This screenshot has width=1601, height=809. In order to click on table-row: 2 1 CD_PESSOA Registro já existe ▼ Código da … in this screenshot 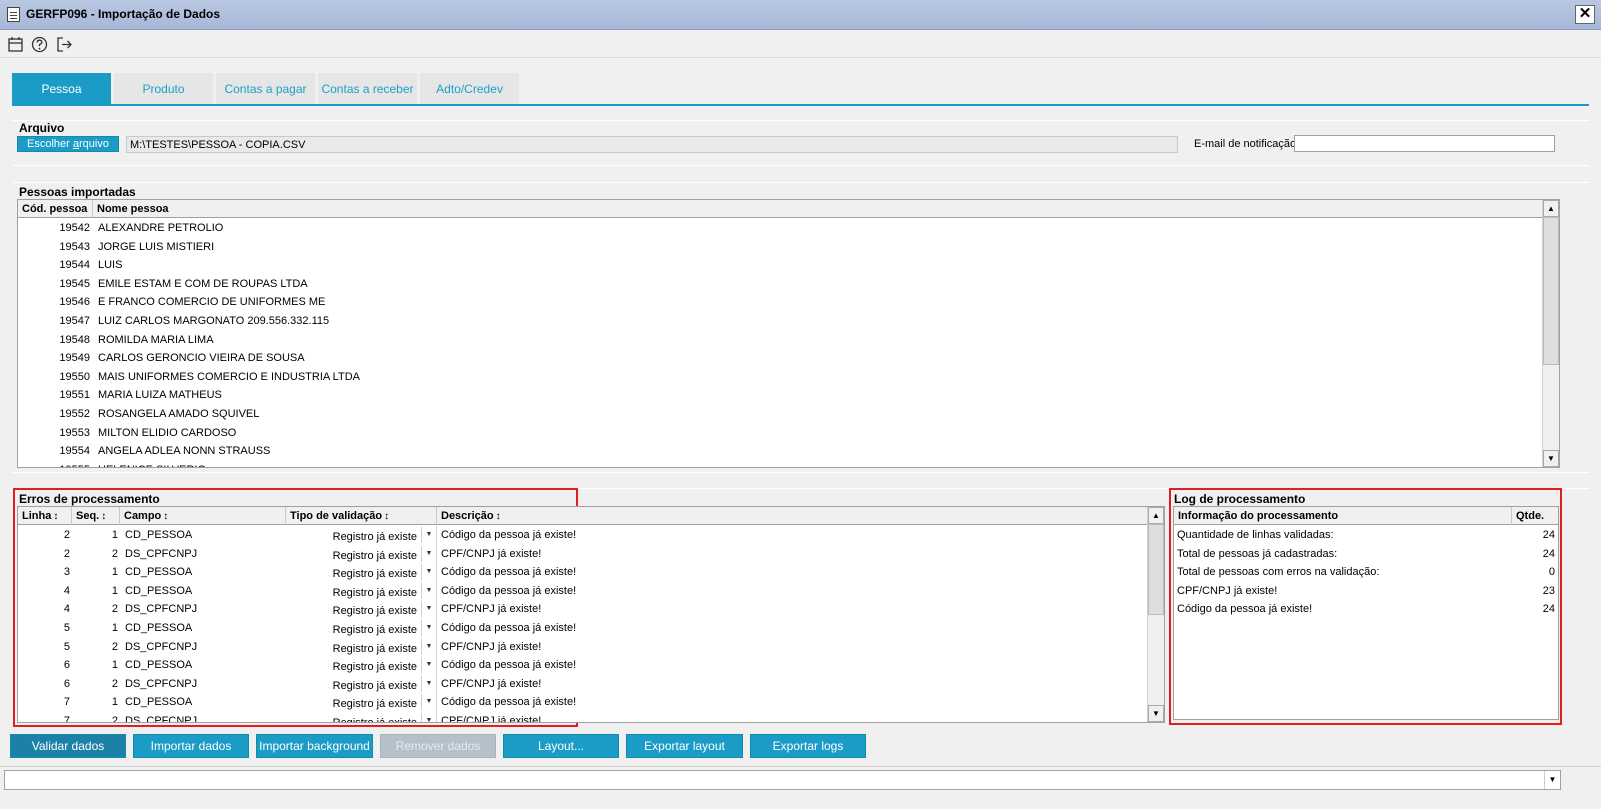, I will do `click(582, 535)`.